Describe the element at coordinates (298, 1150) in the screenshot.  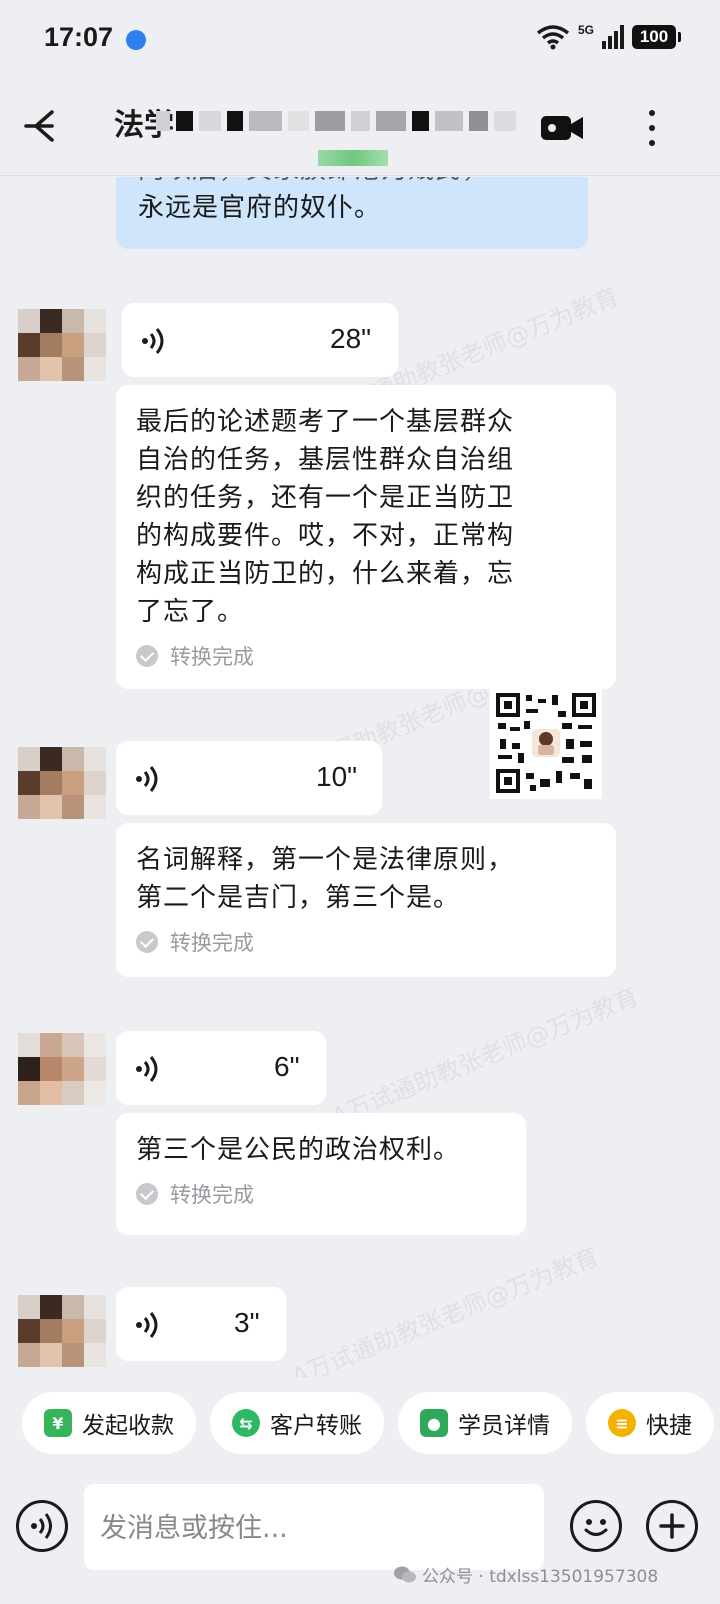
I see `transcript-text: 第三个是公民的政治权利。` at that location.